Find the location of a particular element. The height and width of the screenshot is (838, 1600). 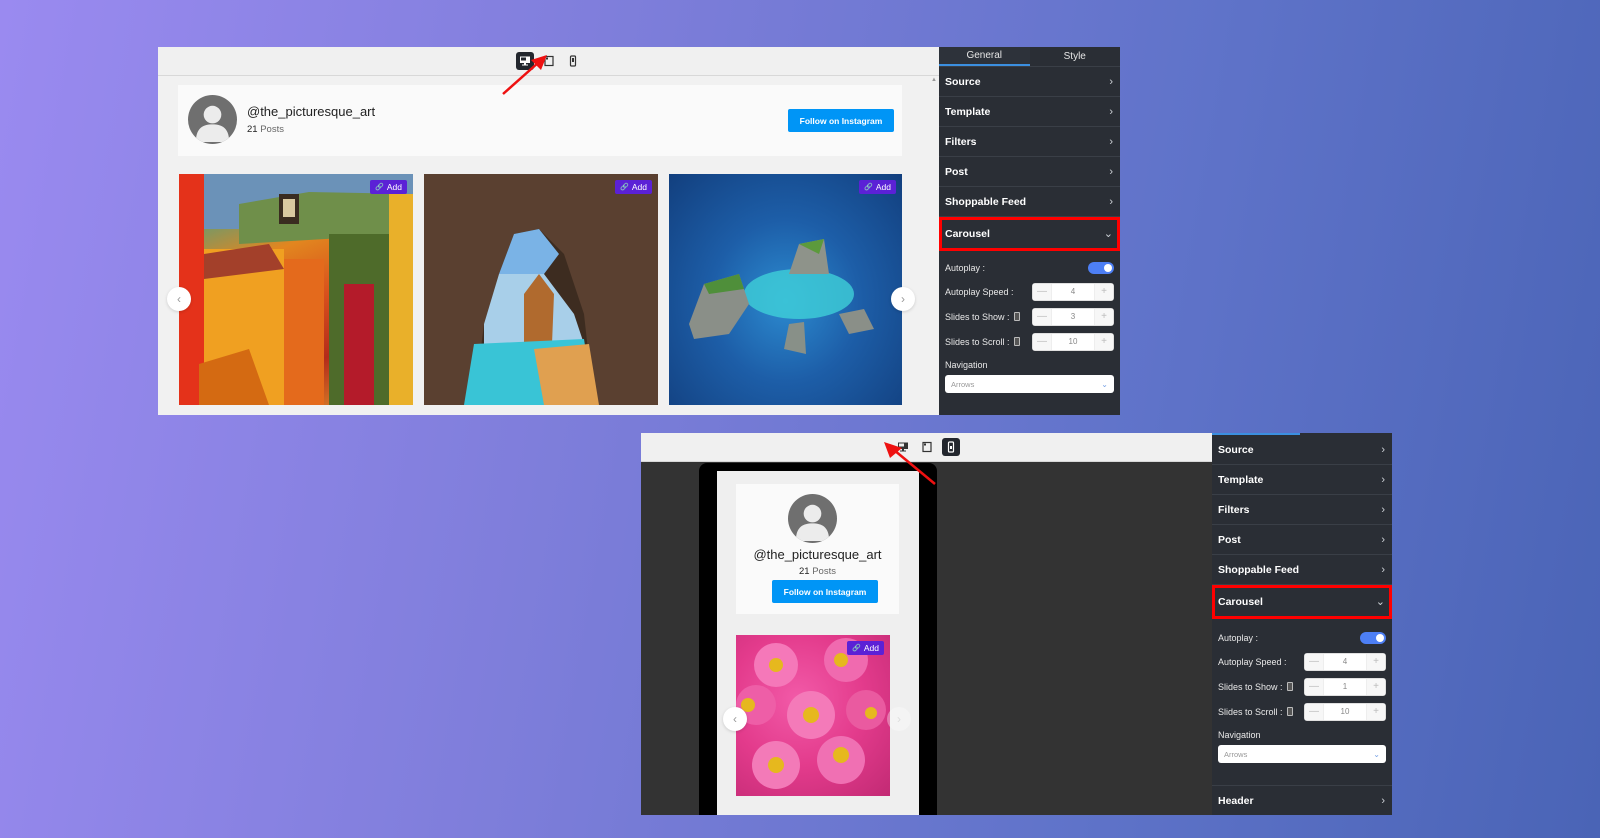

user-silhouette-icon is located at coordinates (212, 124).